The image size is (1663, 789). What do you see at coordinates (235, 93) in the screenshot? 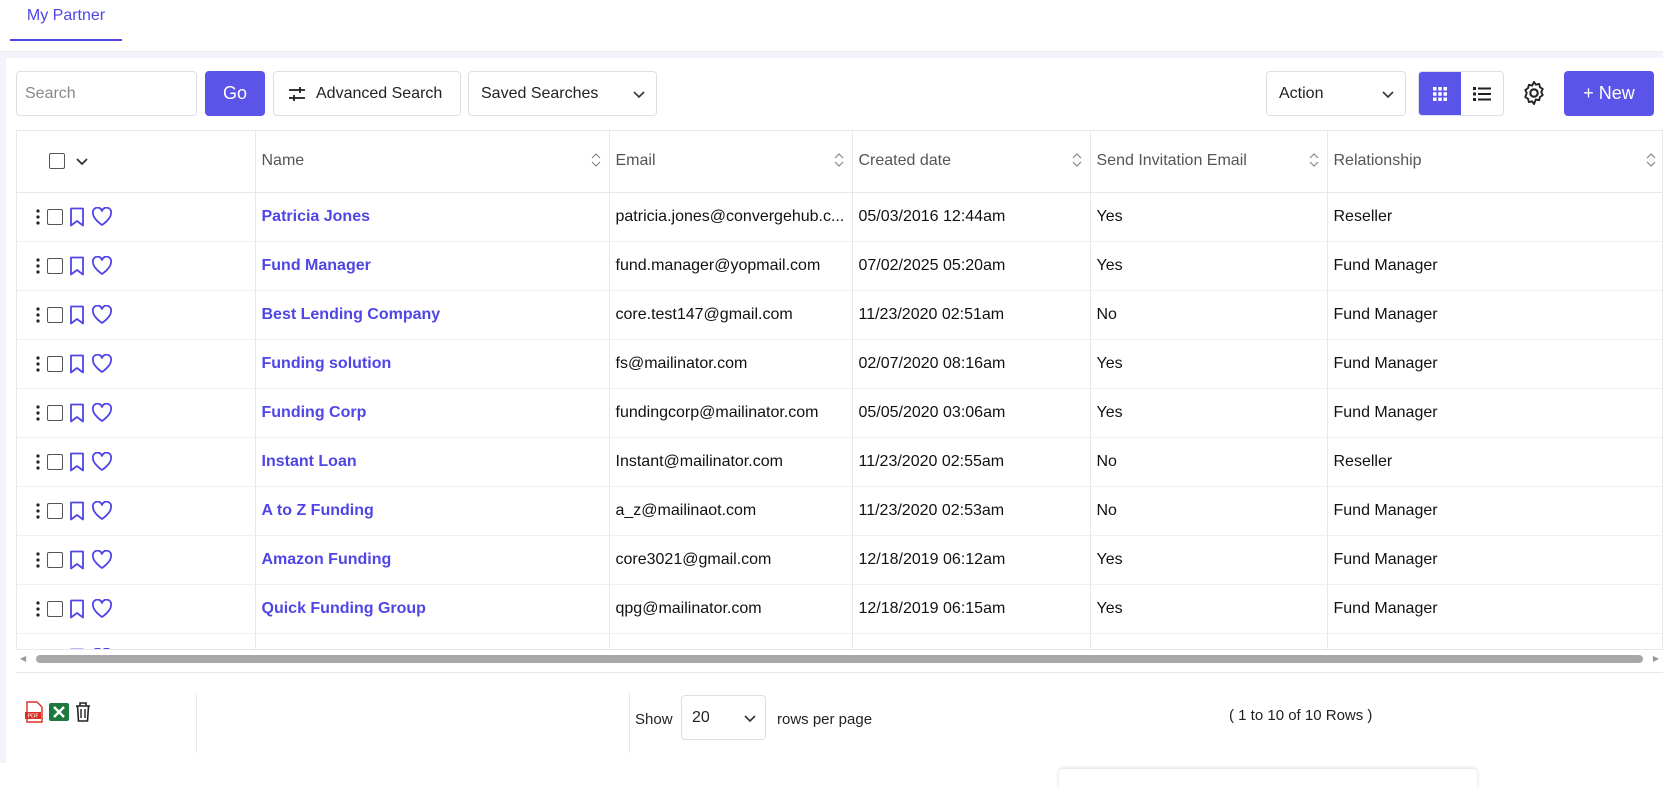
I see `go-button: Go` at bounding box center [235, 93].